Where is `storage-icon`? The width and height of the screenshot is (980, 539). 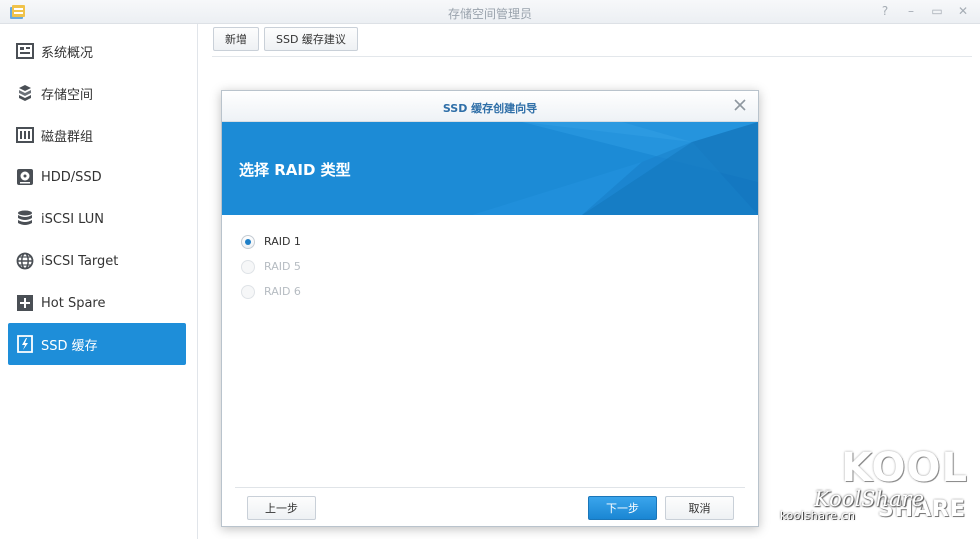 storage-icon is located at coordinates (25, 93).